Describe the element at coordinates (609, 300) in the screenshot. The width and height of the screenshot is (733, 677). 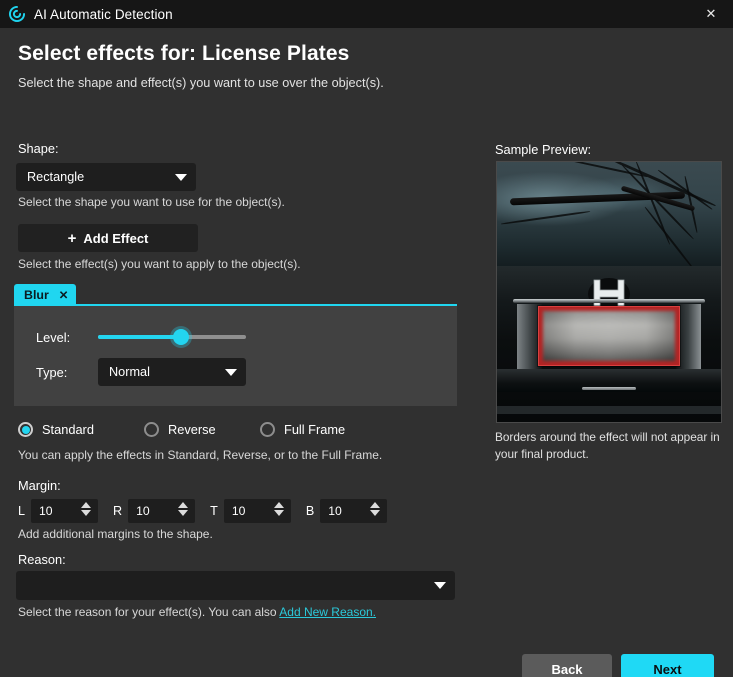
I see `preview-chrome-trim` at that location.